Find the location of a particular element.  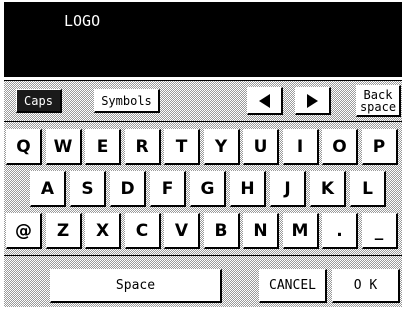

key-z: Z is located at coordinates (63, 231).